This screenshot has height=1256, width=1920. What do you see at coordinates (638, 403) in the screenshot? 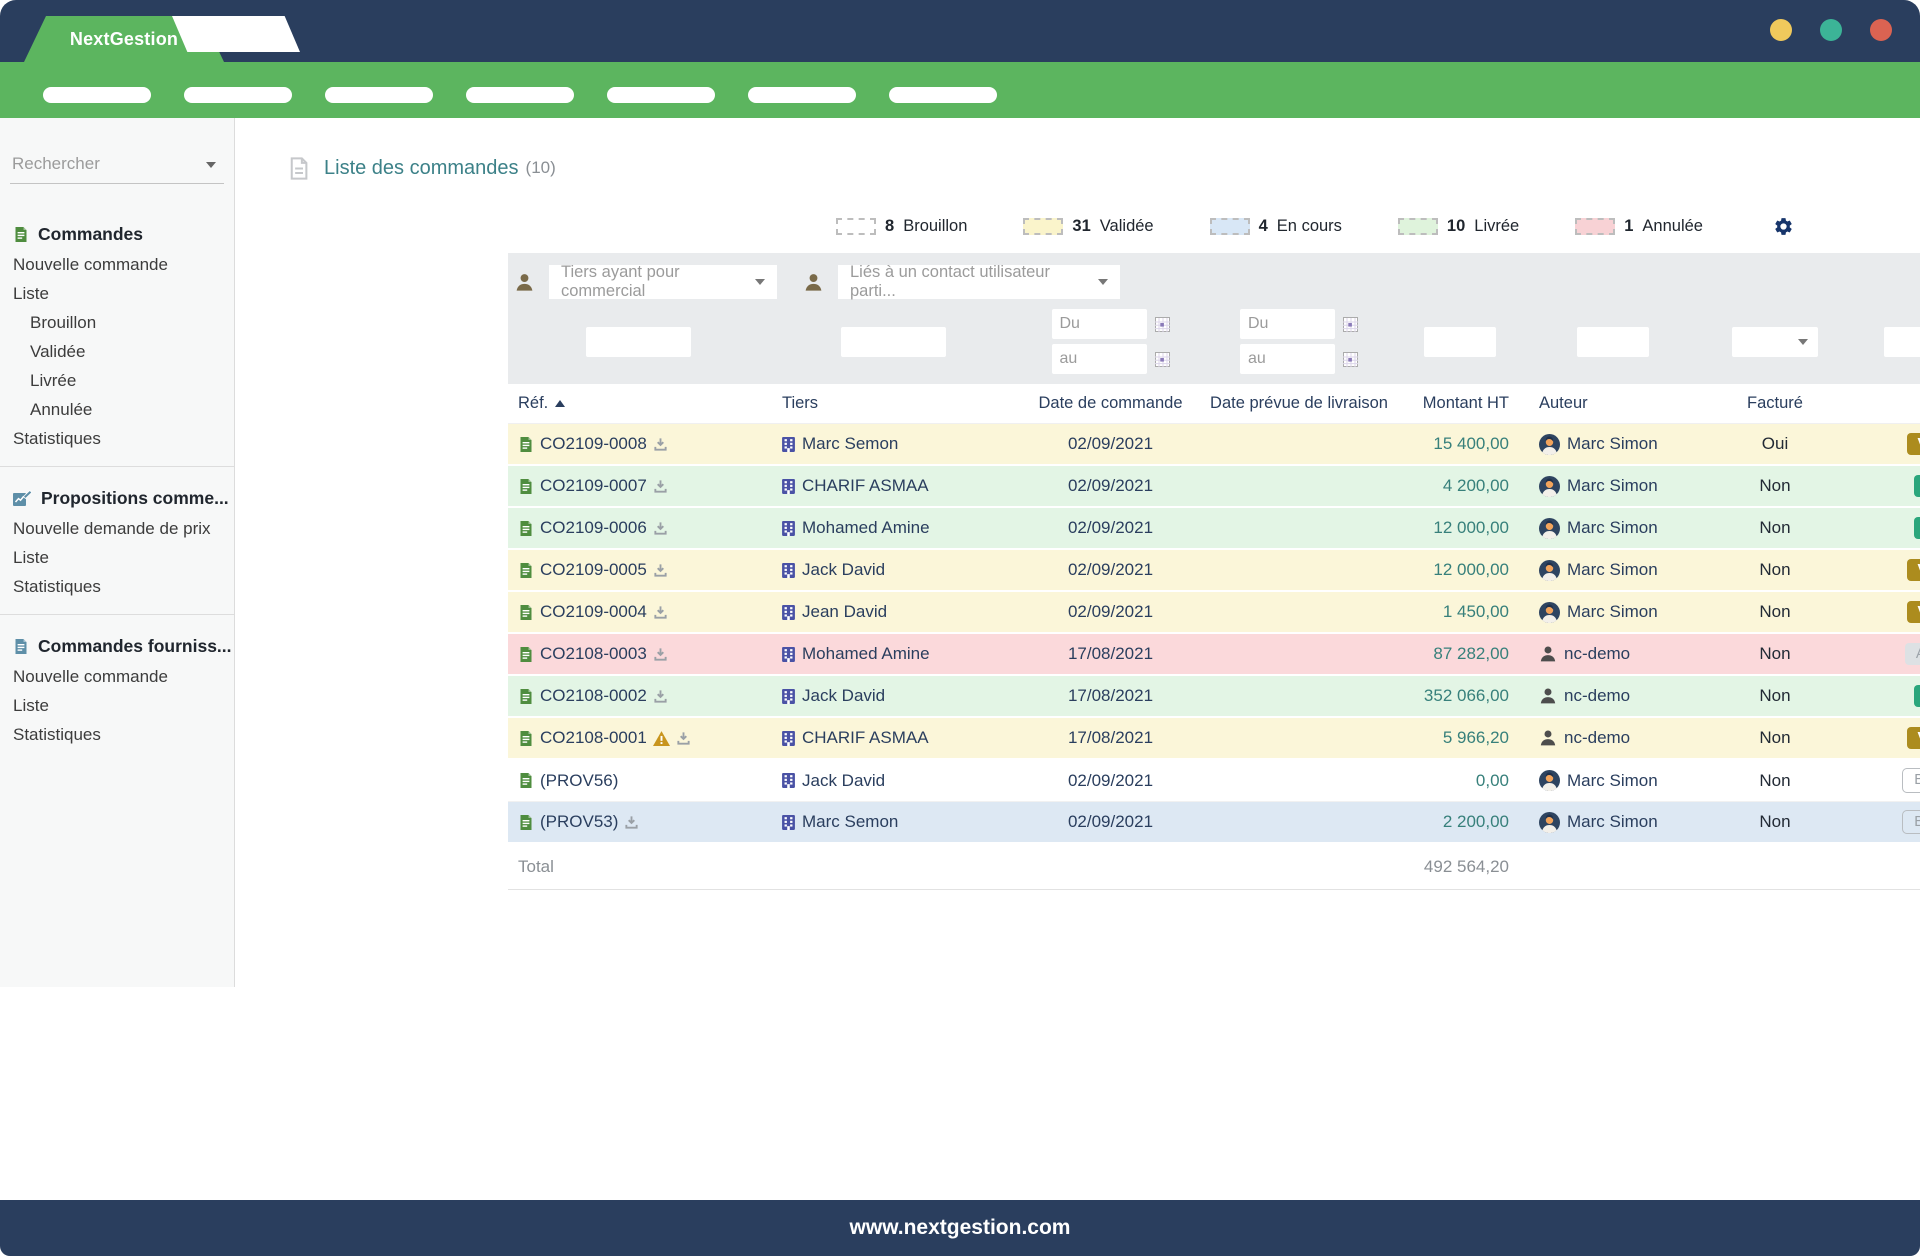
I see `column-header-ref: Réf.` at bounding box center [638, 403].